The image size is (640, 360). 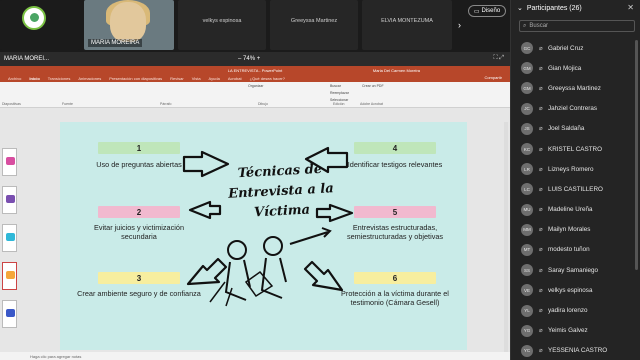 What do you see at coordinates (575, 189) in the screenshot?
I see `participant-name: LUIS CASTILLERO` at bounding box center [575, 189].